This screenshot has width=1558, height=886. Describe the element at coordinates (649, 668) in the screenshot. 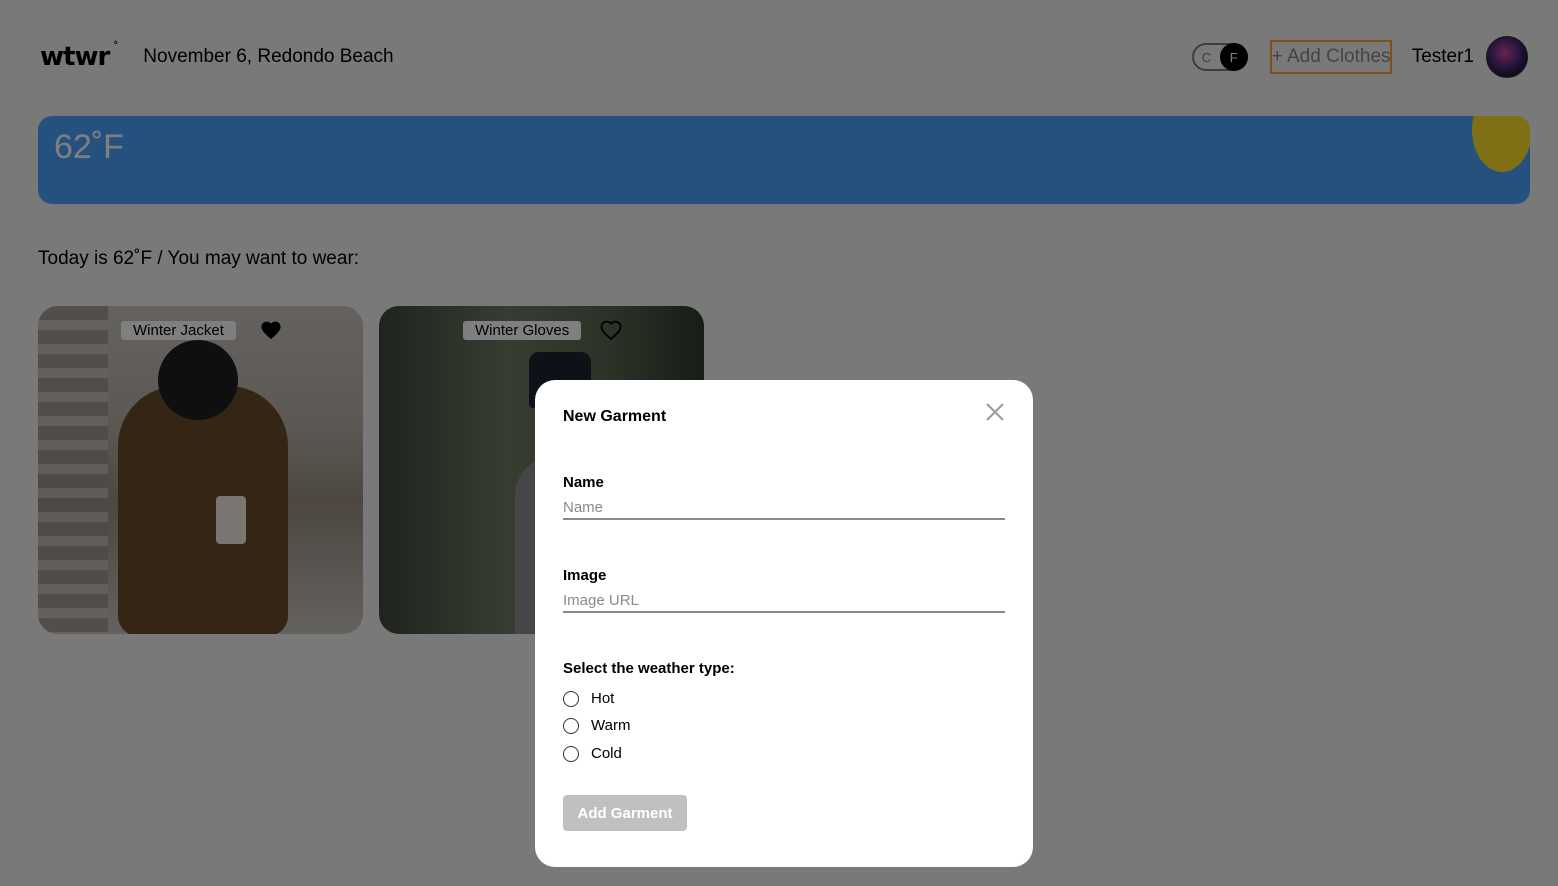

I see `weather-type-label: Select the weather type:` at that location.